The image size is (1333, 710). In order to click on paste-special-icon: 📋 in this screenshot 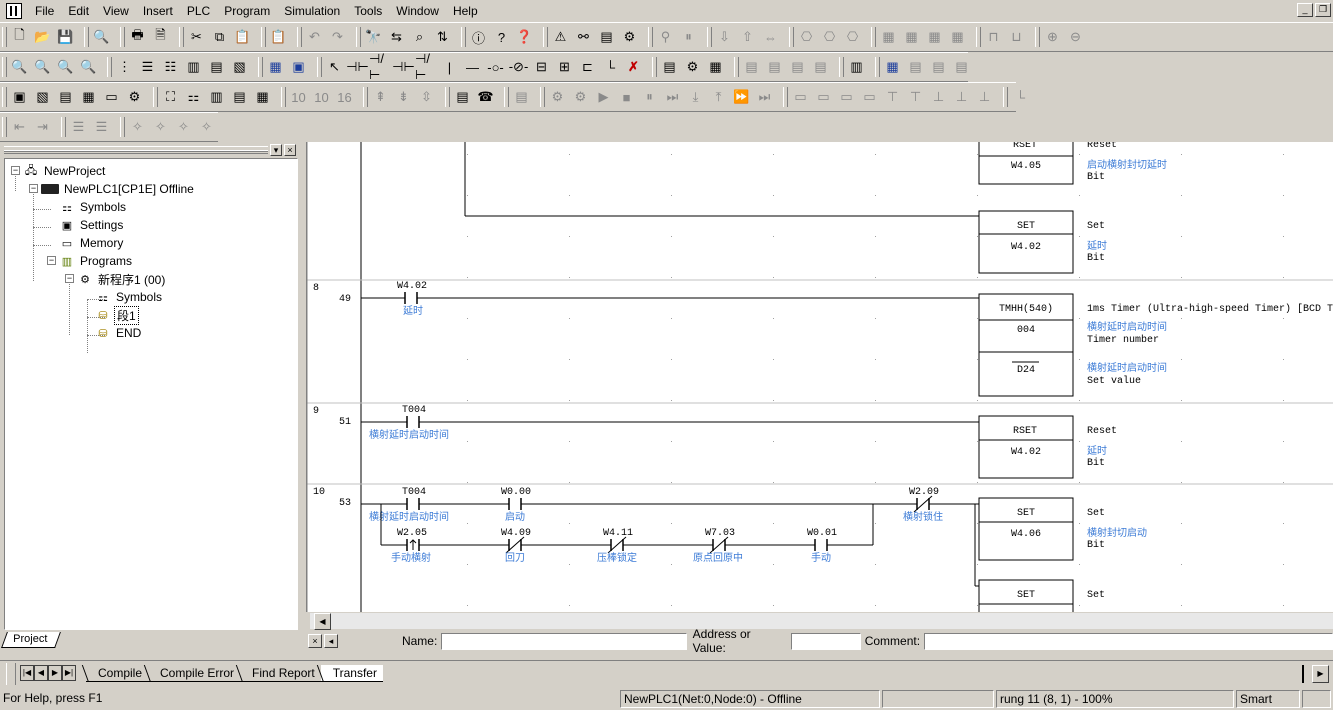, I will do `click(278, 37)`.